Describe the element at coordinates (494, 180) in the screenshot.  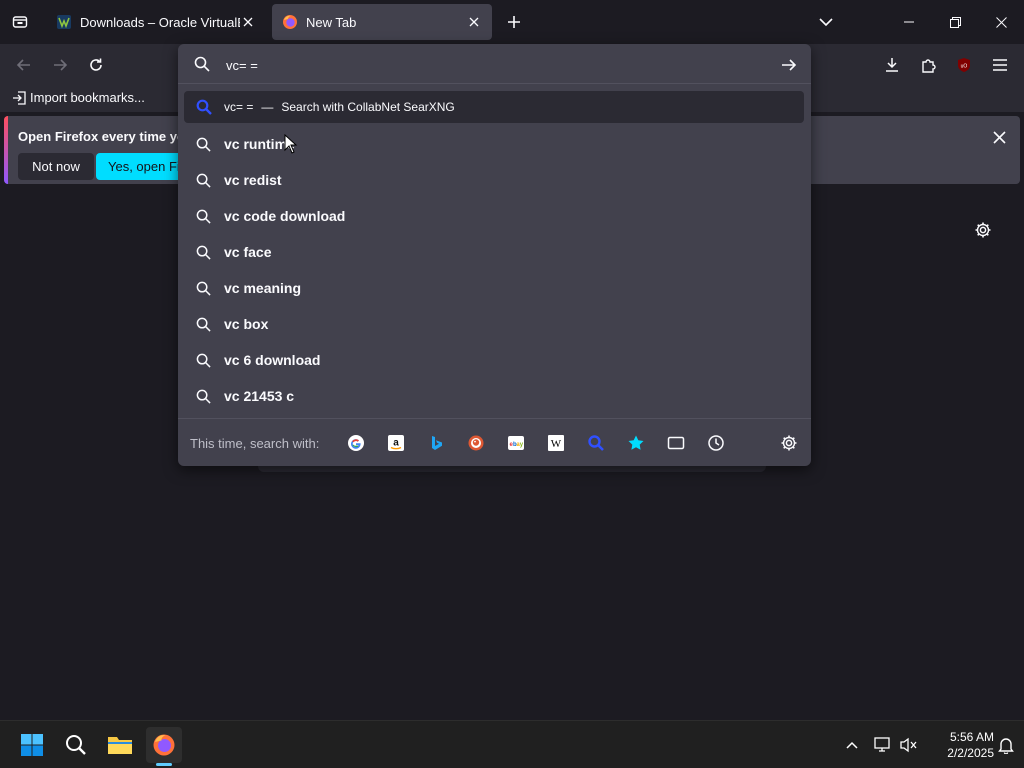
I see `urlbar-suggestion: vc redist` at that location.